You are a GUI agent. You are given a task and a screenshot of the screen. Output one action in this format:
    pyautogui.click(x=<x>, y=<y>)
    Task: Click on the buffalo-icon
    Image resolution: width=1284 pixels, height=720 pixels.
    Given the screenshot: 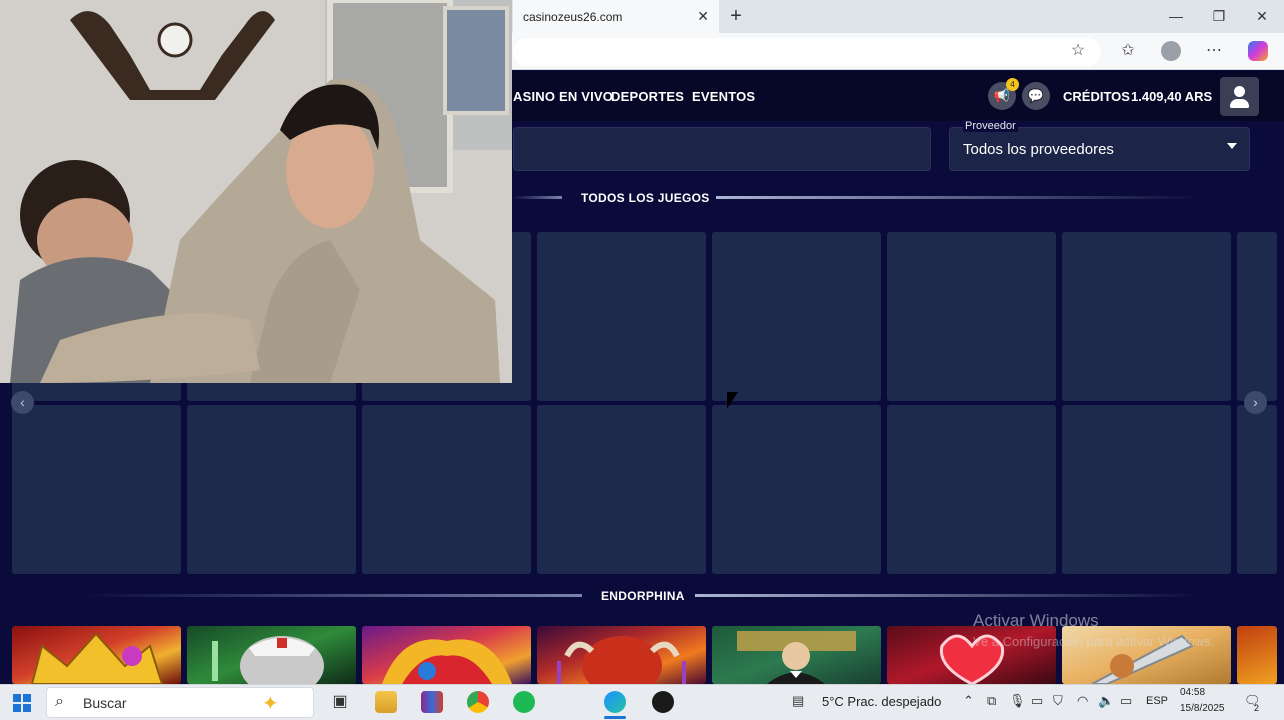 What is the action you would take?
    pyautogui.click(x=621, y=660)
    